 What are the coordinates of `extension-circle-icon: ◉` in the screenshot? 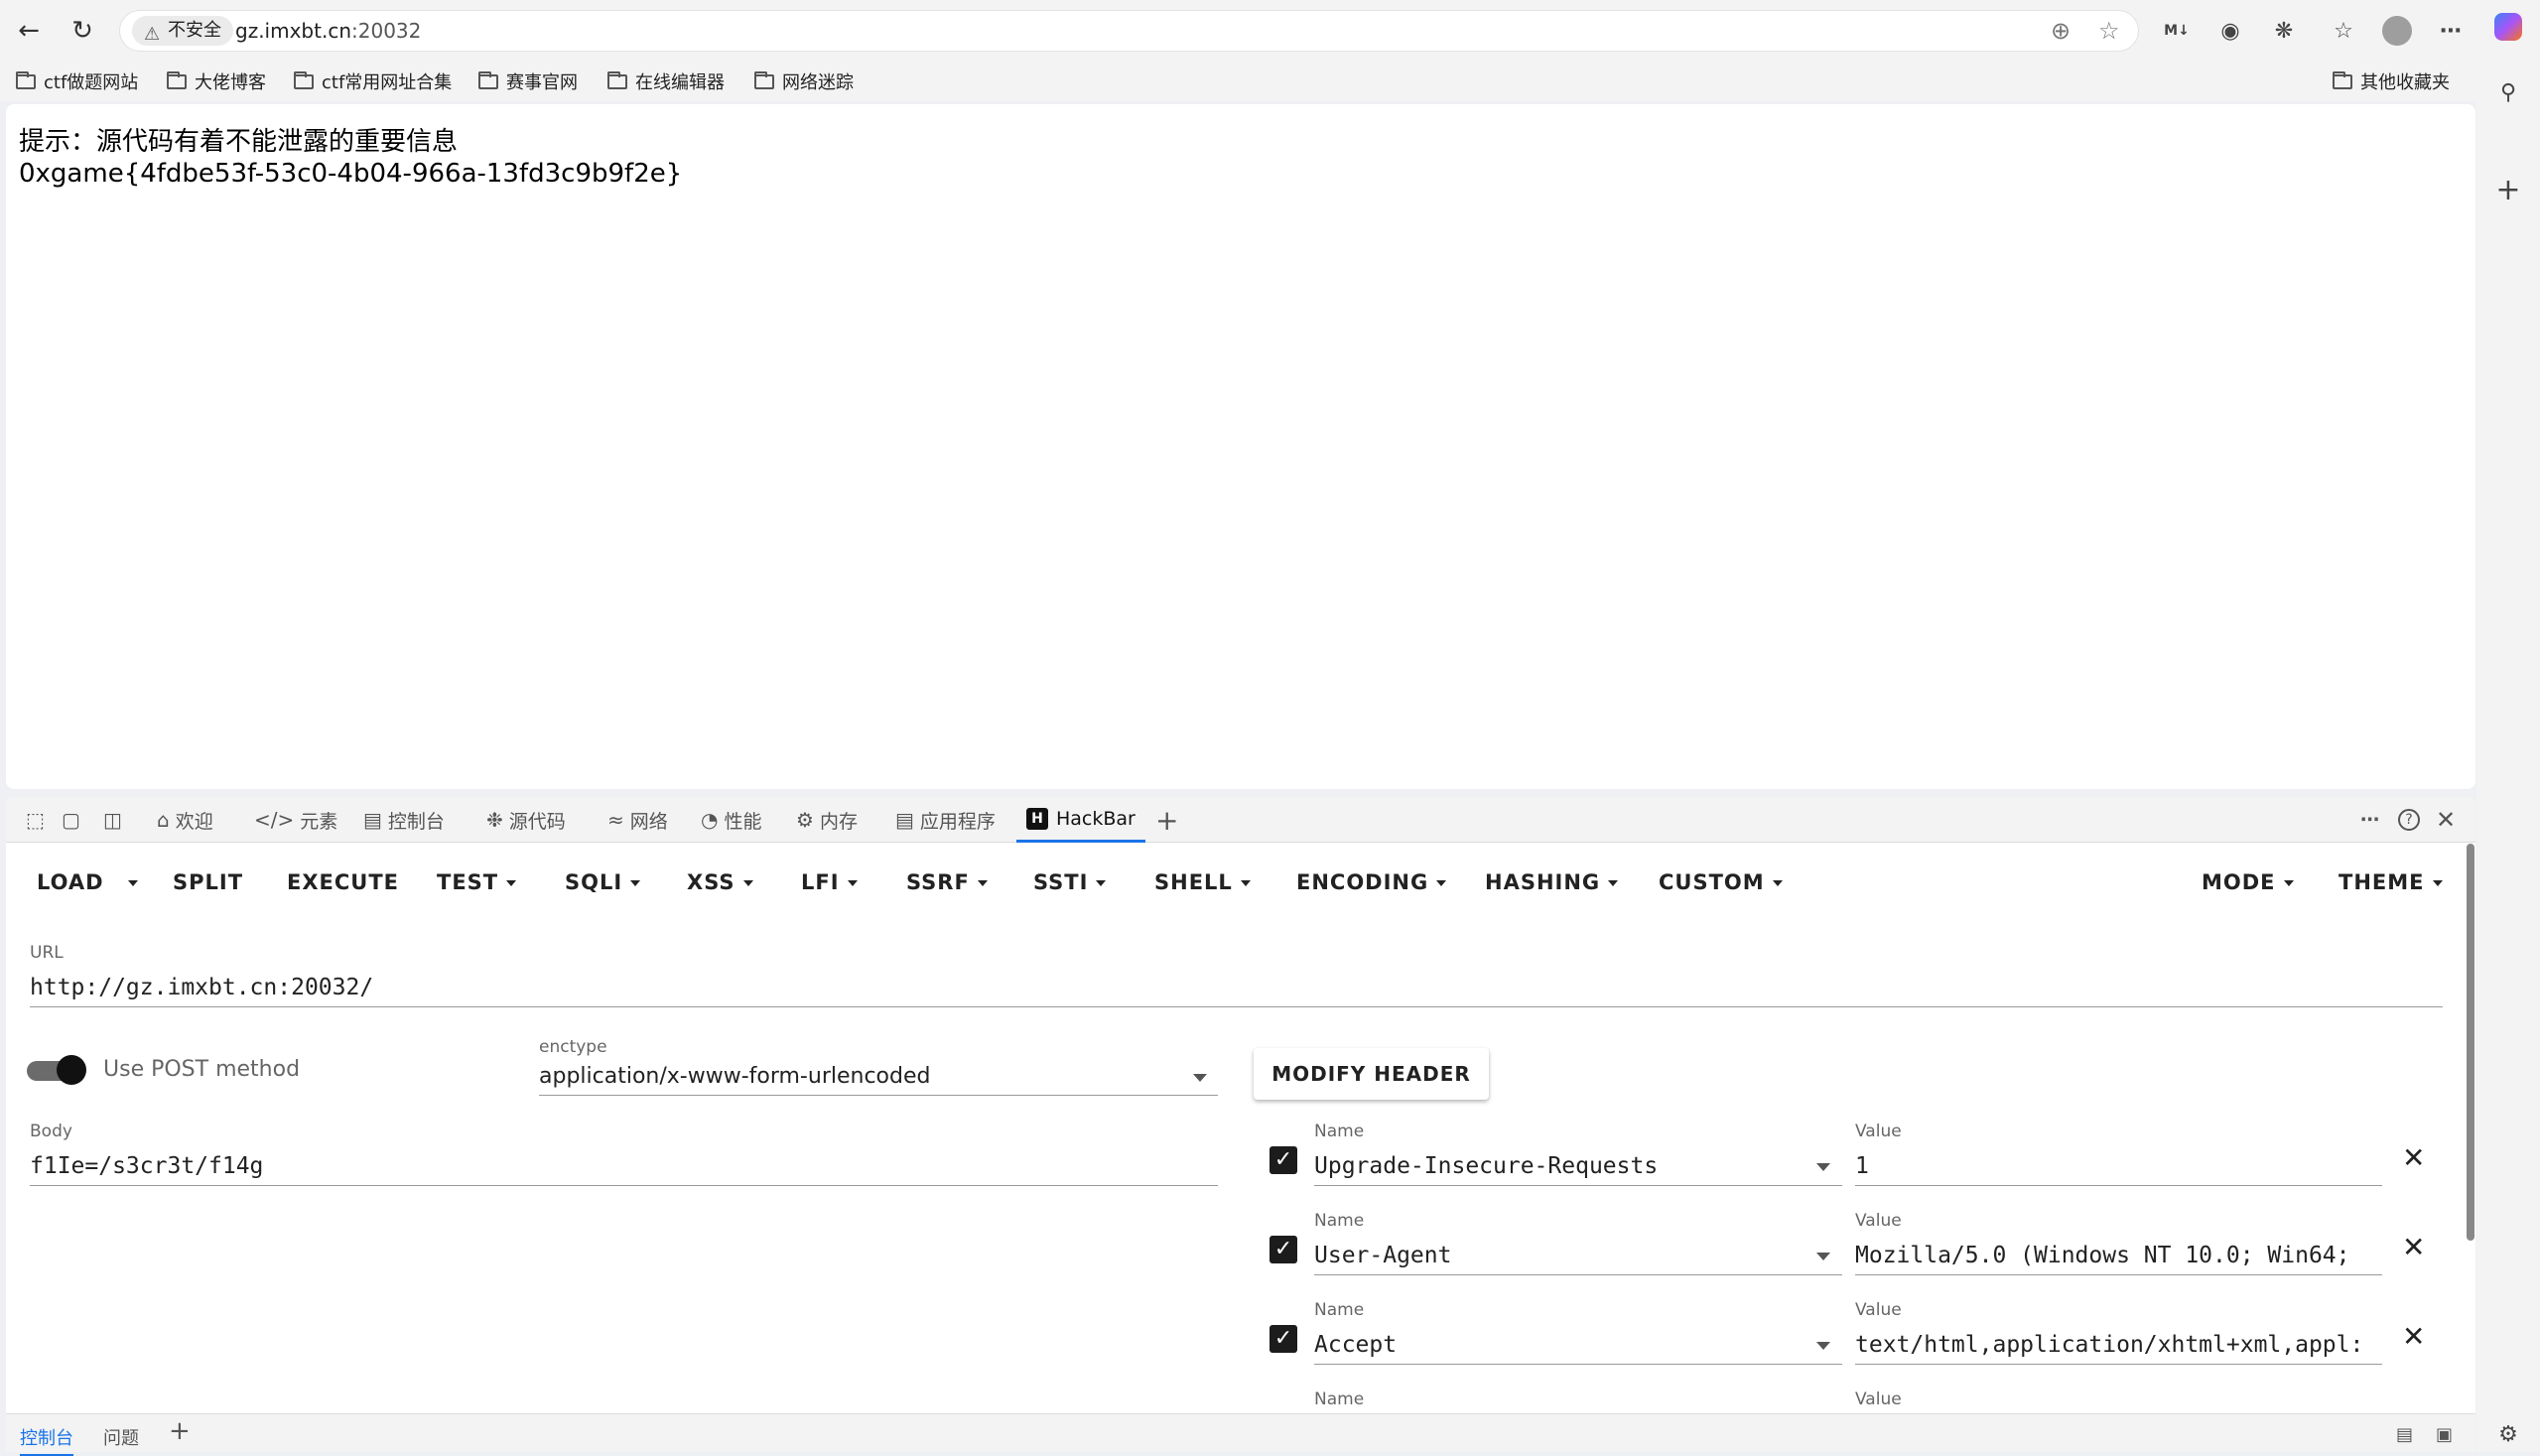 It's located at (2230, 31).